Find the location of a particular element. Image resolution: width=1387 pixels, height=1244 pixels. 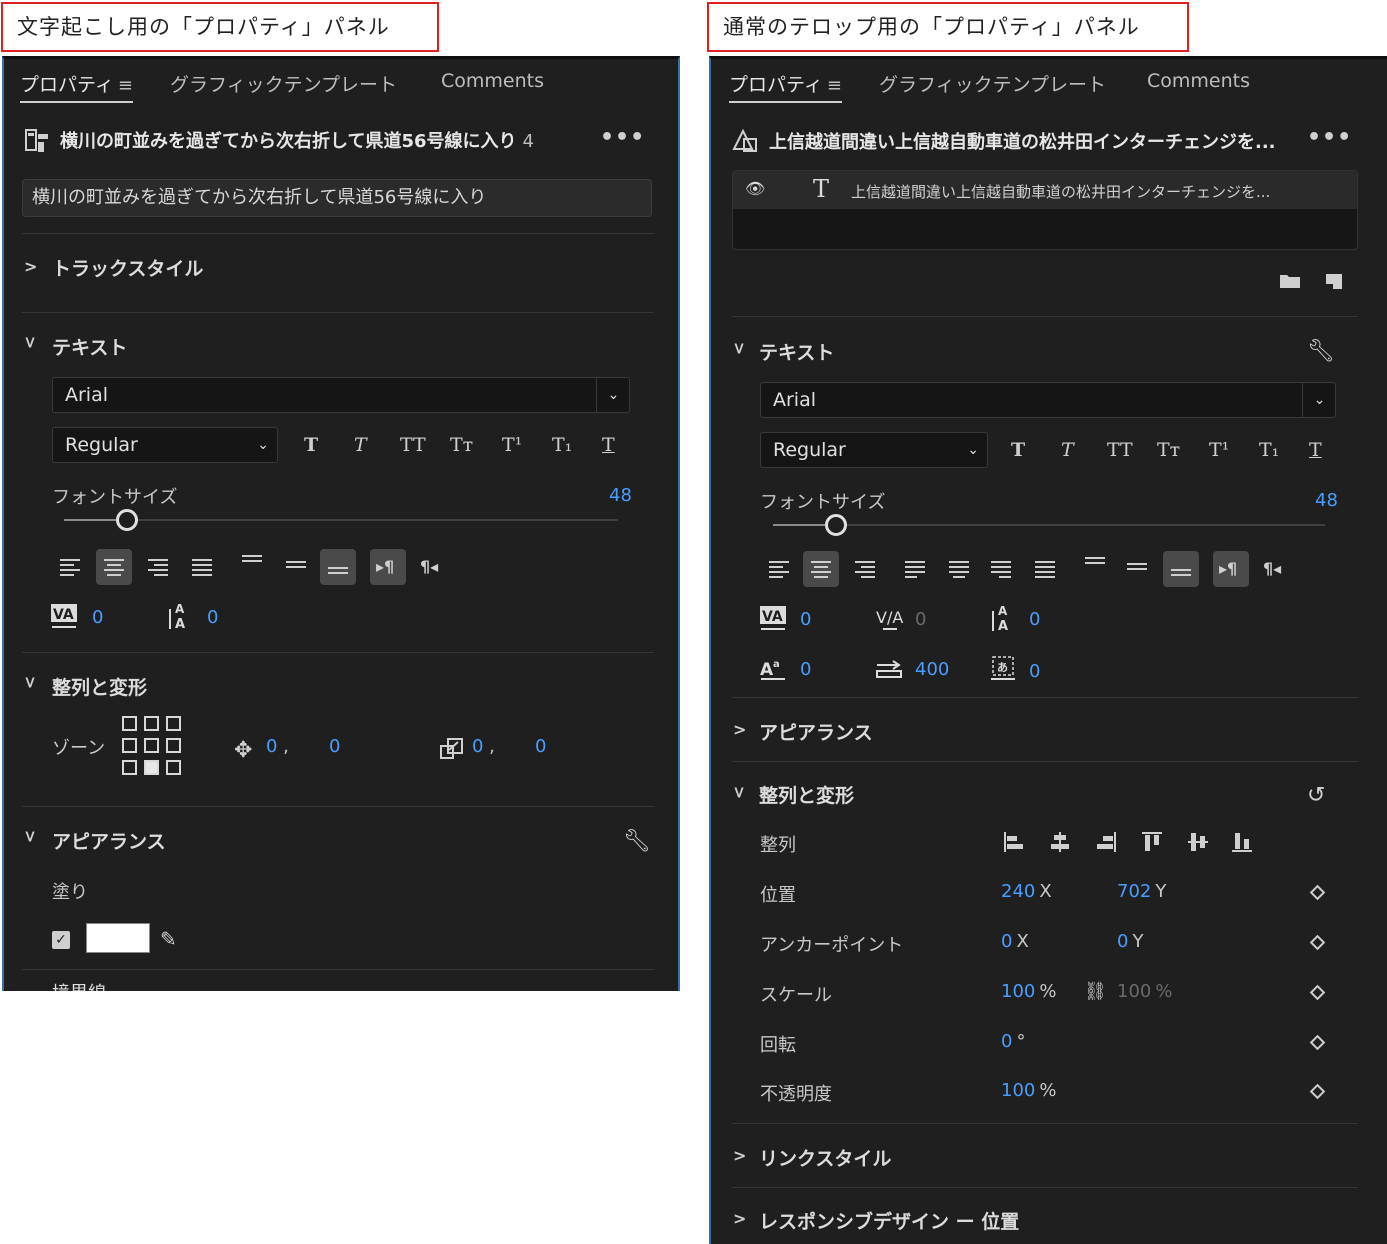

leading-value: 0 is located at coordinates (1034, 619).